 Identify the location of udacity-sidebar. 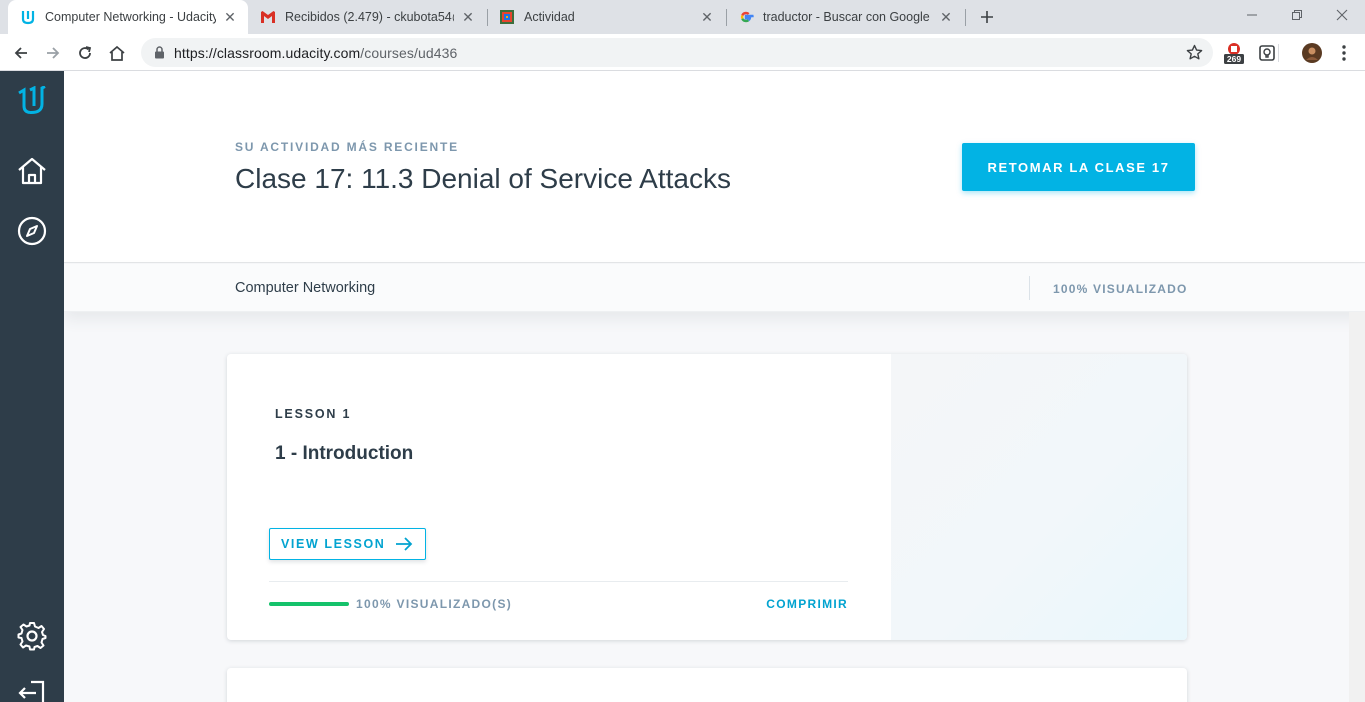
(32, 386).